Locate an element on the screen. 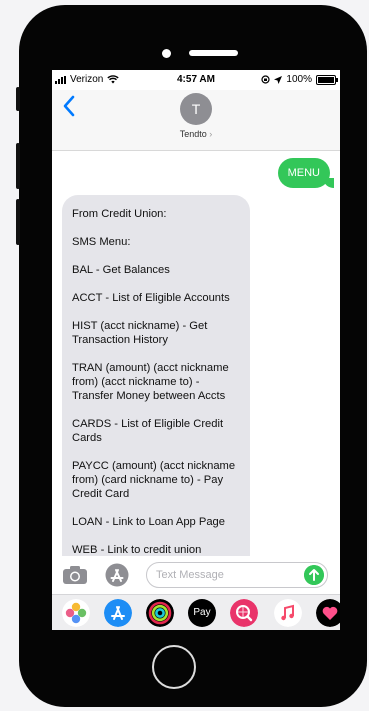  avatar: T is located at coordinates (196, 109).